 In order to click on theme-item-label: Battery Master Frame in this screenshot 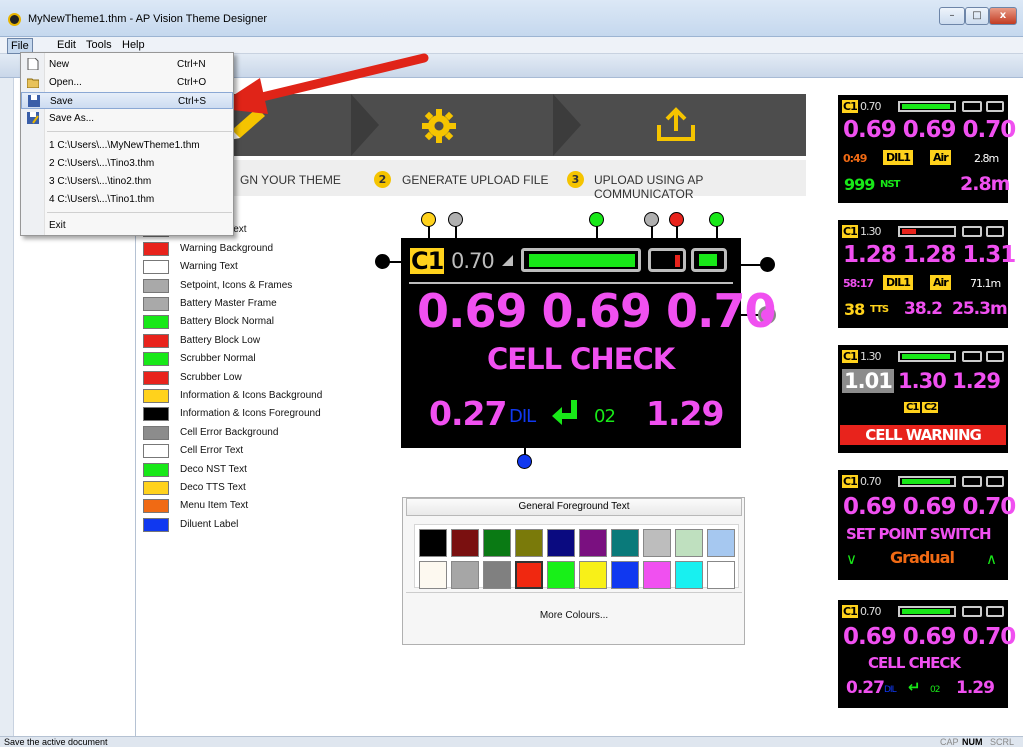, I will do `click(228, 303)`.